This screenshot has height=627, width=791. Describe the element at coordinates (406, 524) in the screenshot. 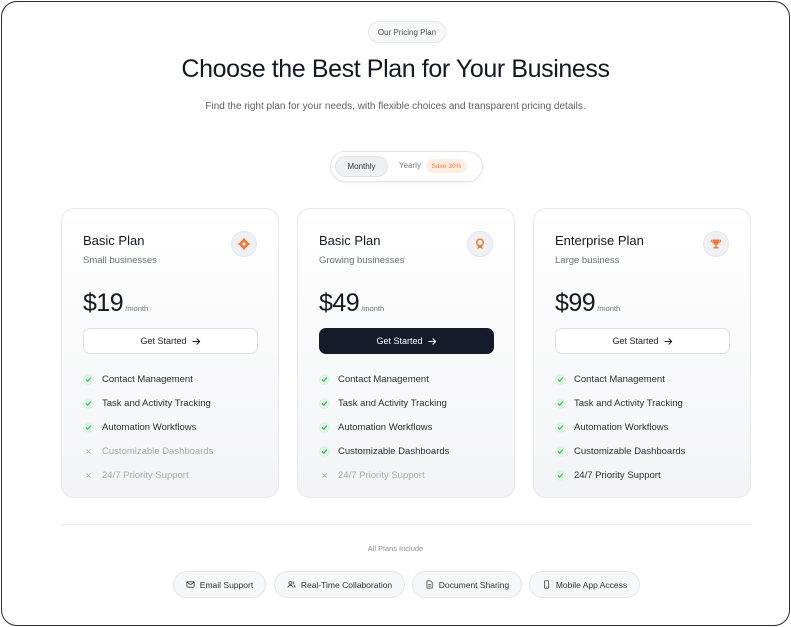

I see `section-divider` at that location.